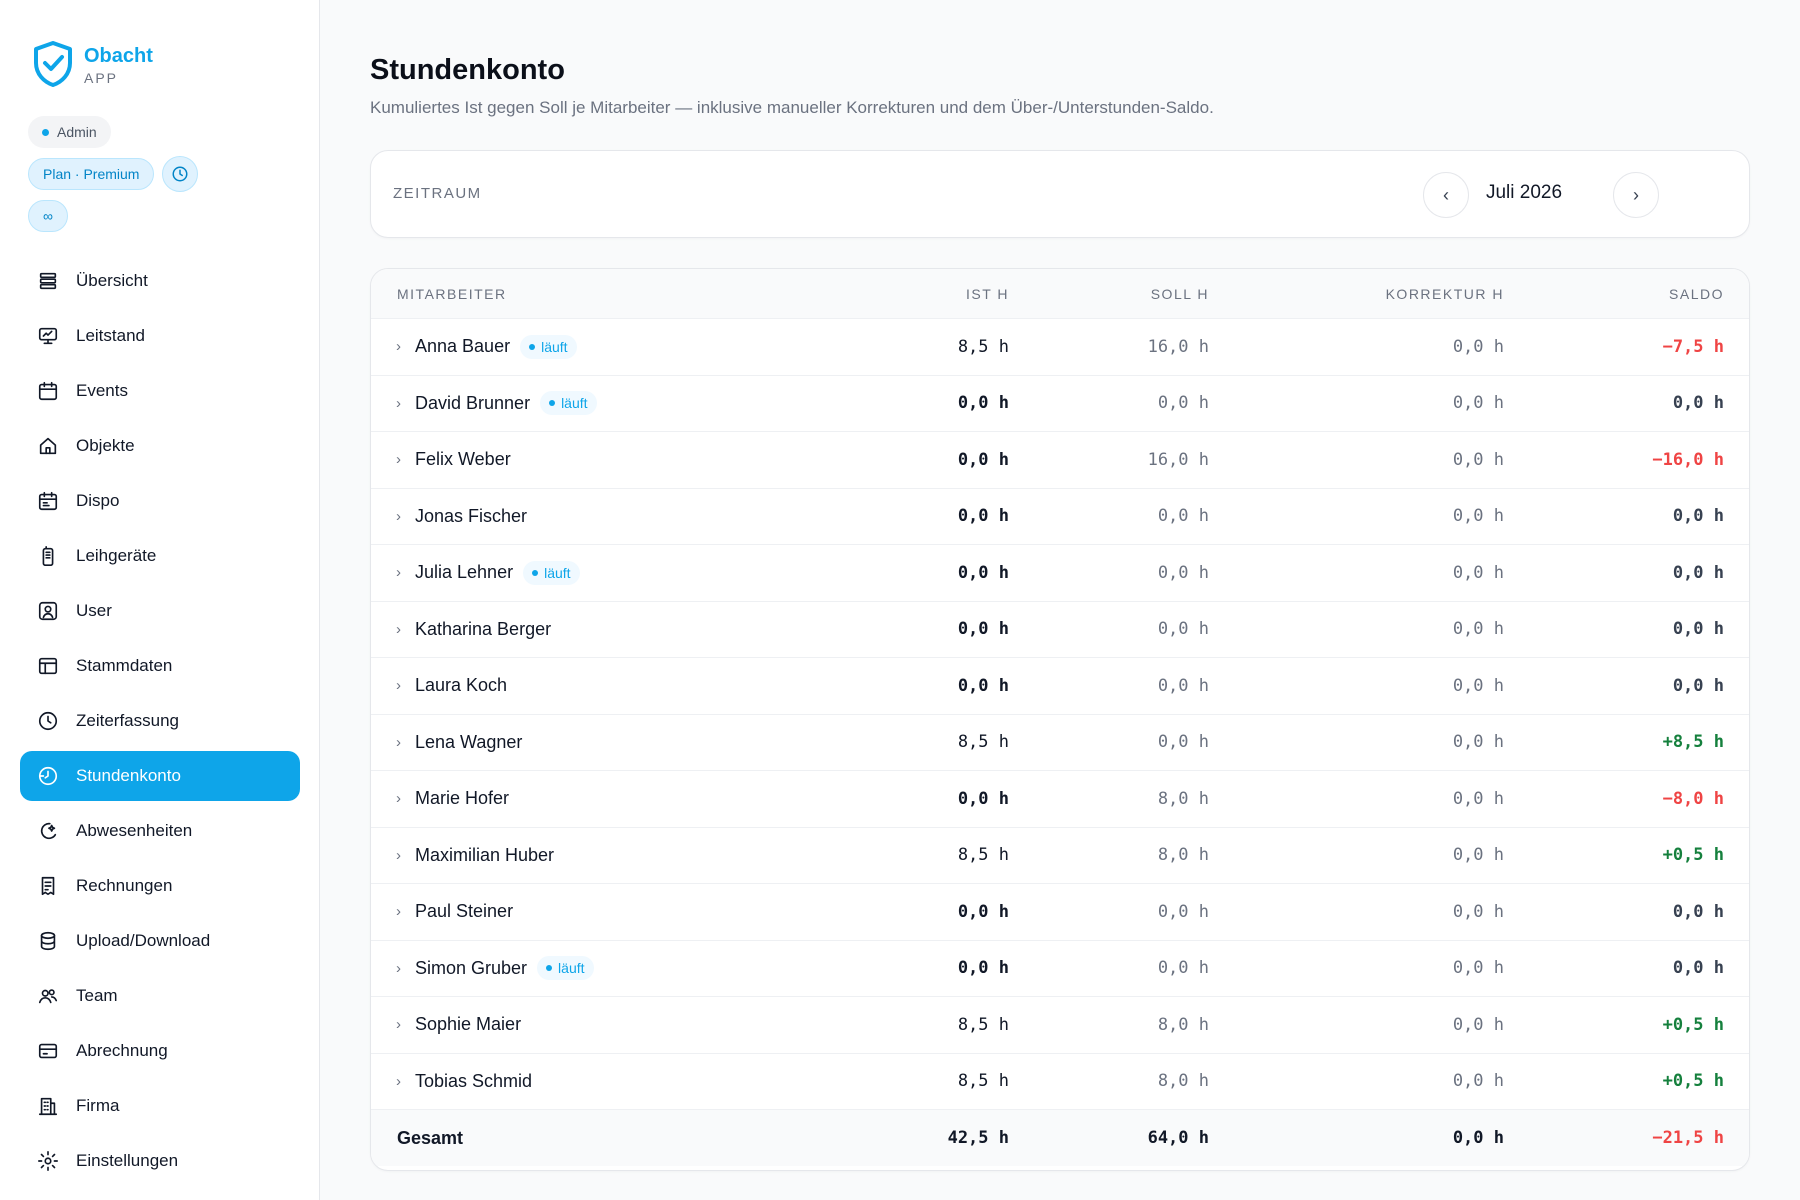  What do you see at coordinates (48, 831) in the screenshot?
I see `moon-sun-icon` at bounding box center [48, 831].